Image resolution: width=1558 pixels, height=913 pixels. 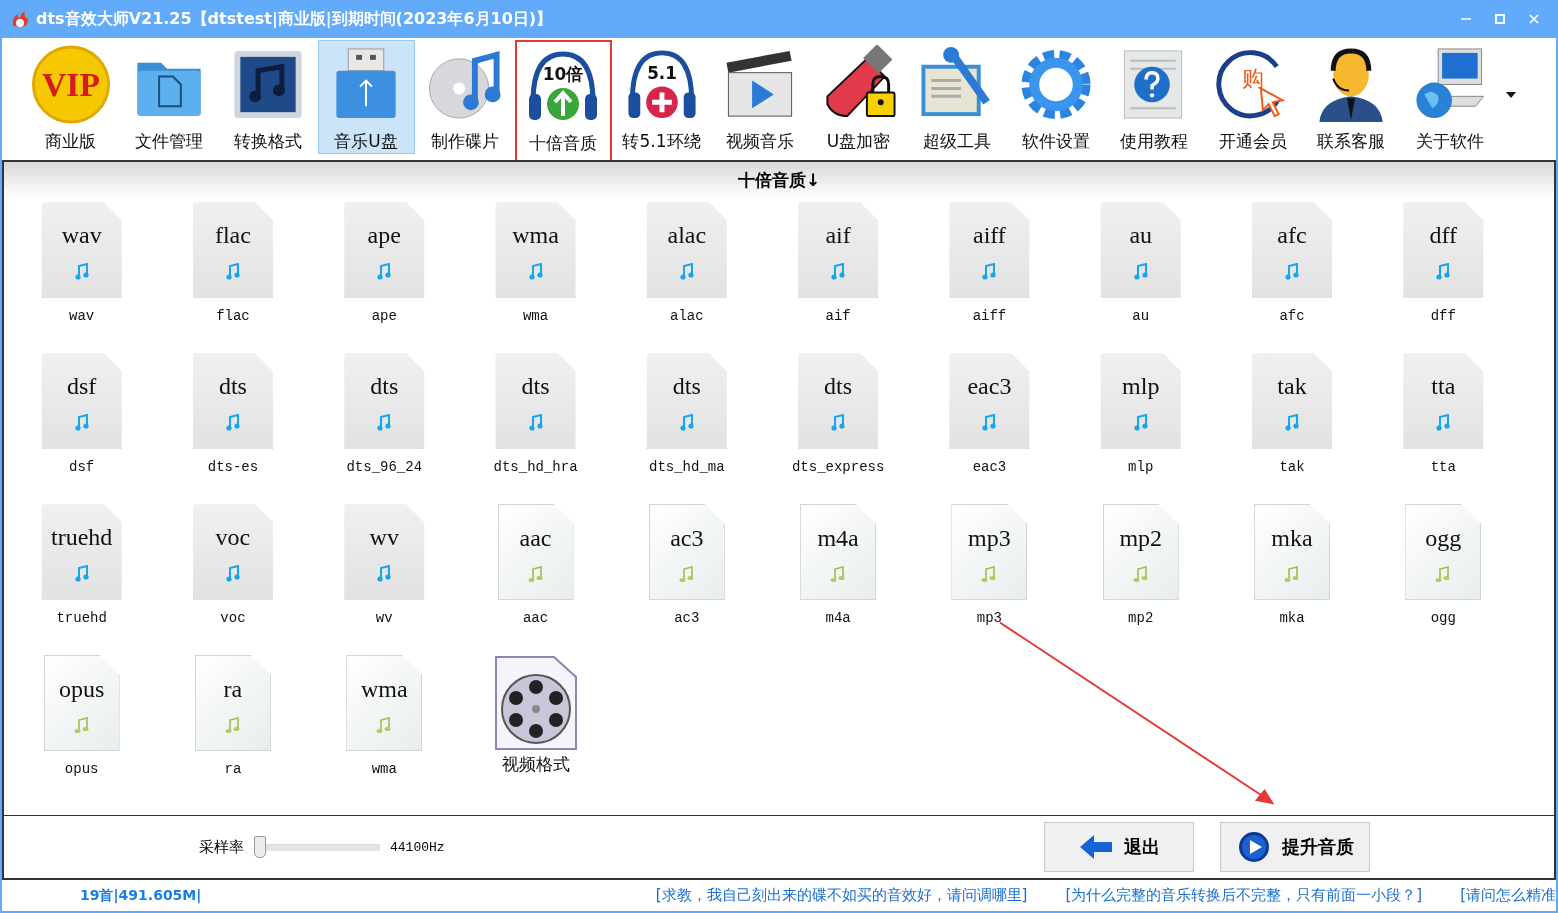 I want to click on file-icon: m4a, so click(x=838, y=552).